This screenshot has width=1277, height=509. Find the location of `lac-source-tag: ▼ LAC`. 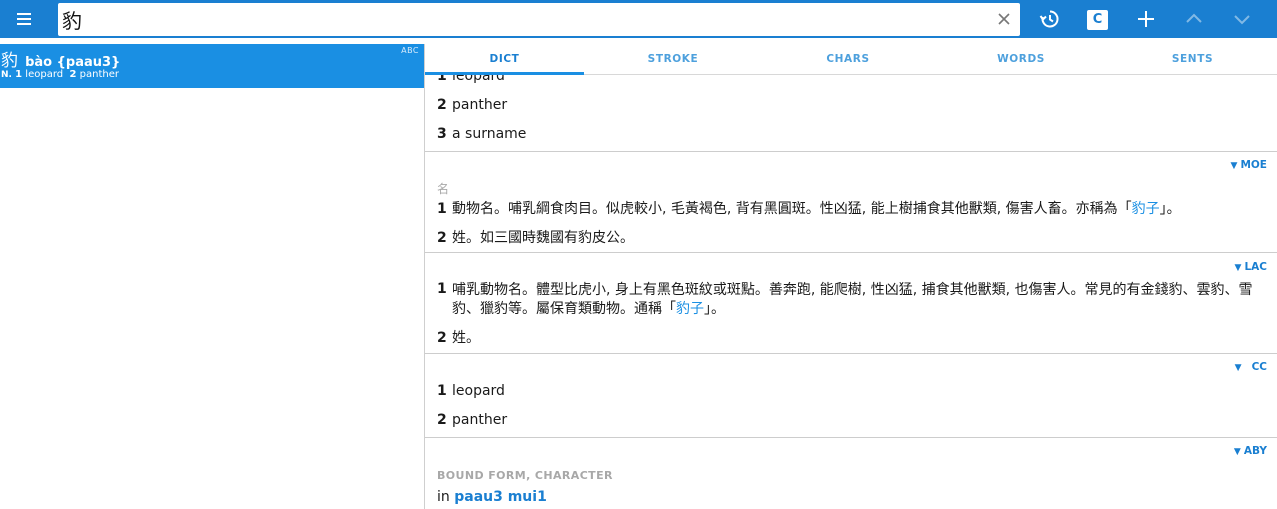

lac-source-tag: ▼ LAC is located at coordinates (1251, 267).